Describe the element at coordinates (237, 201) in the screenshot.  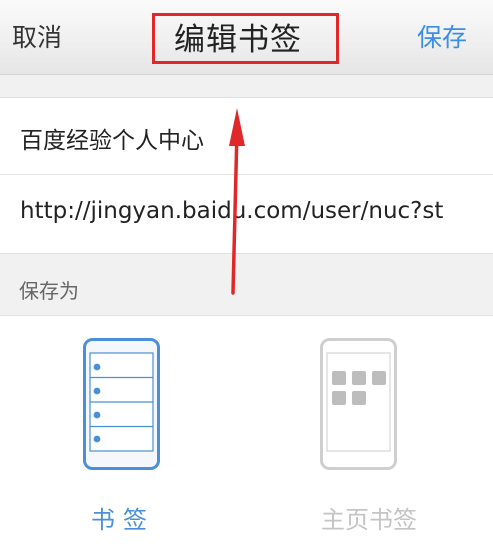
I see `annotation-arrow-icon` at that location.